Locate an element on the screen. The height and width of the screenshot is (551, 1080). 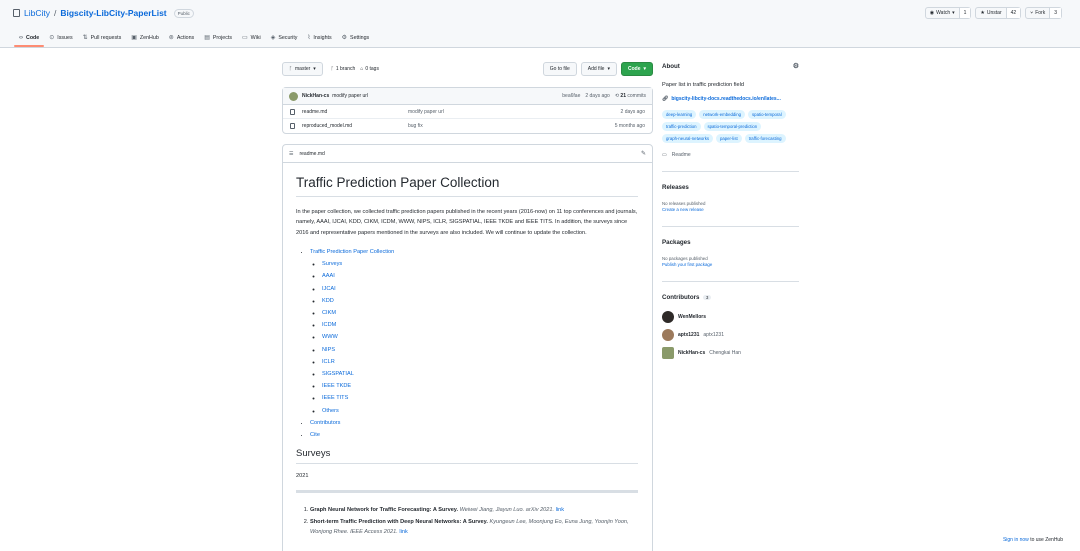
zenhub-sign-in-link: Sign in now is located at coordinates (1016, 540).